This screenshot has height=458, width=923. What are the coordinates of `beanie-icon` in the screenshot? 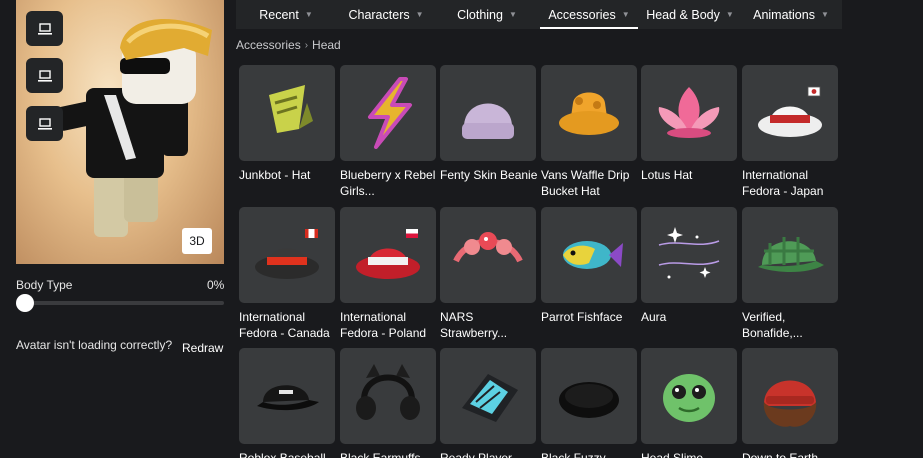 It's located at (488, 121).